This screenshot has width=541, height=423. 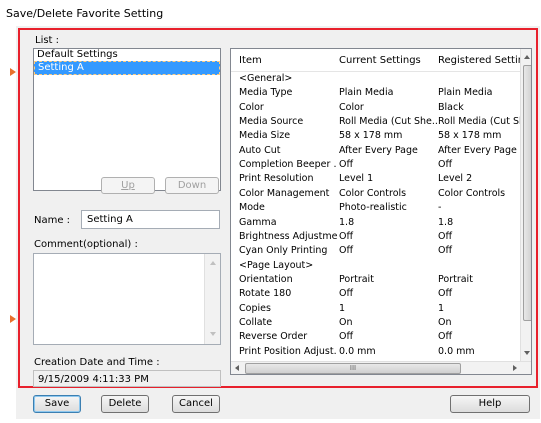 What do you see at coordinates (479, 122) in the screenshot?
I see `registered-setting-cell: Roll Media (Cut She` at bounding box center [479, 122].